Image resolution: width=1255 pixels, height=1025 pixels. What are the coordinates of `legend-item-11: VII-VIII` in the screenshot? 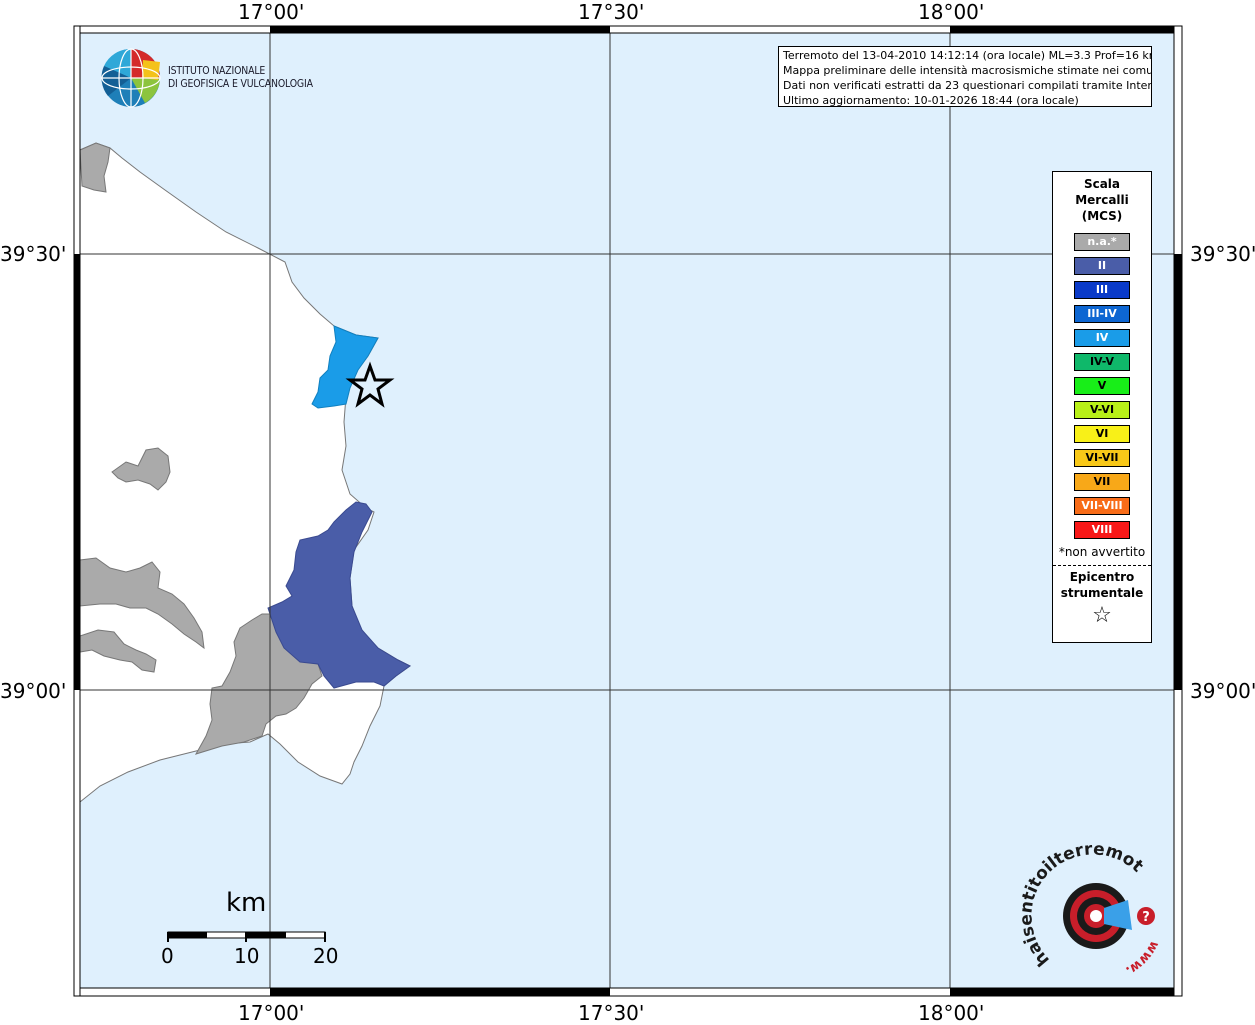 It's located at (1102, 506).